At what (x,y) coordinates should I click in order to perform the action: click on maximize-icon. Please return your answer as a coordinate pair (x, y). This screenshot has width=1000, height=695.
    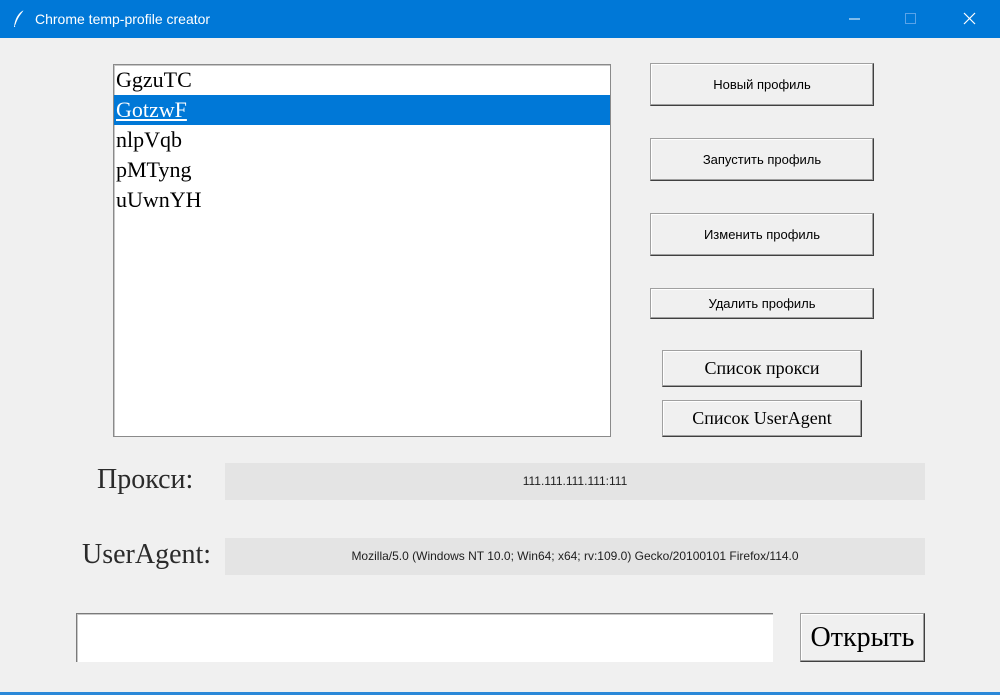
    Looking at the image, I should click on (910, 18).